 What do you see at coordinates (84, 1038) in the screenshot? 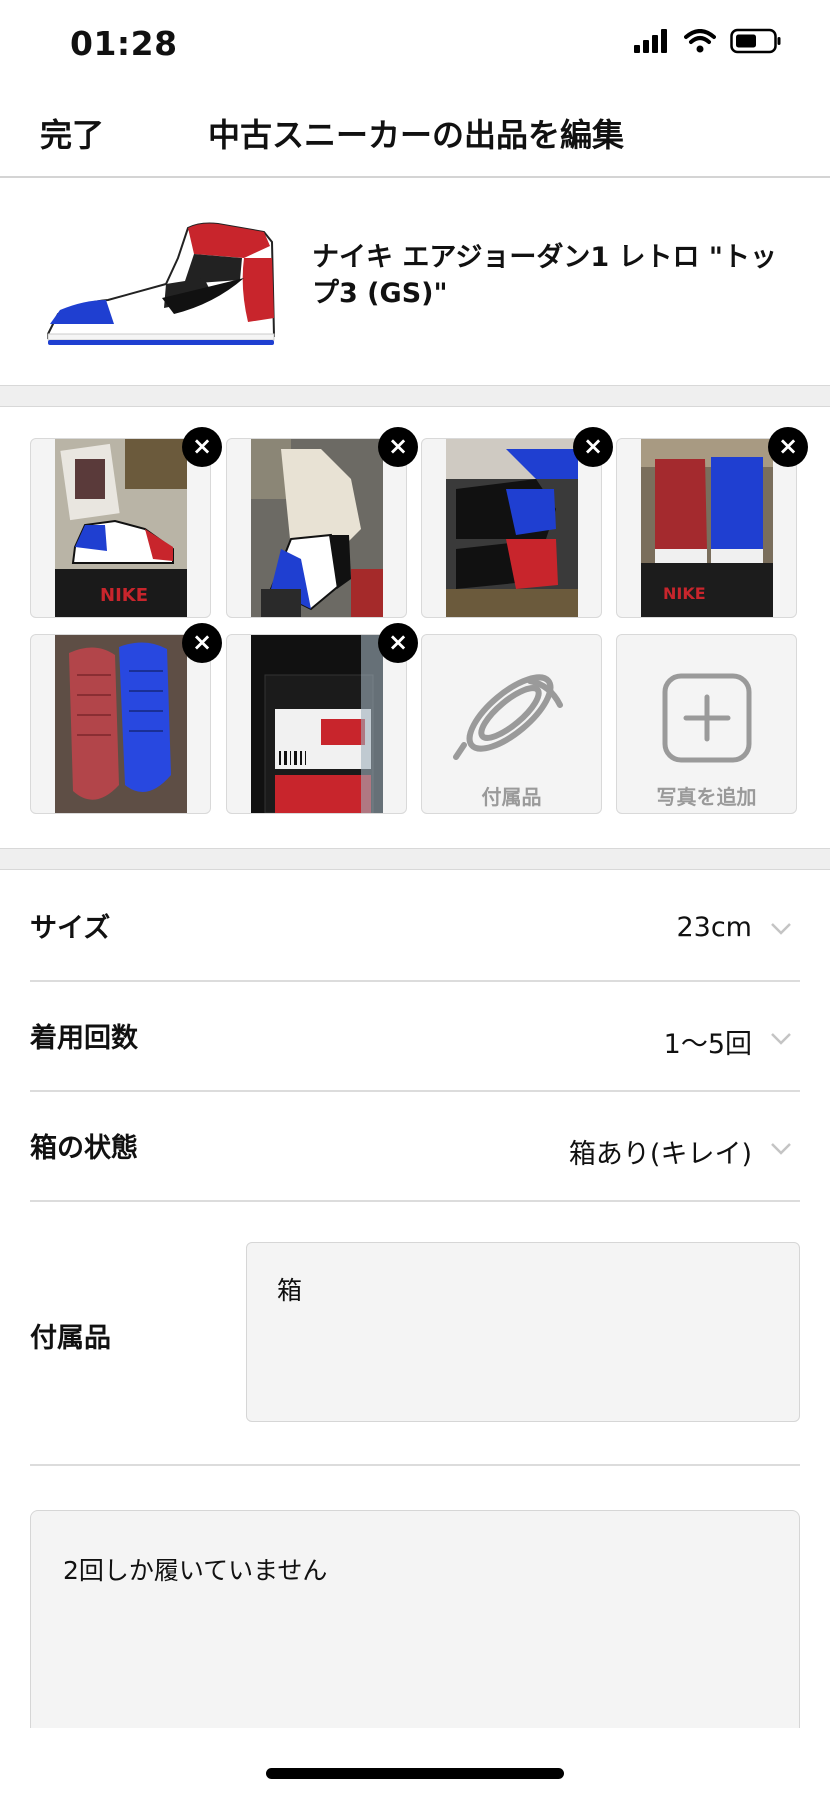
I see `wear-count-label: 着用回数` at bounding box center [84, 1038].